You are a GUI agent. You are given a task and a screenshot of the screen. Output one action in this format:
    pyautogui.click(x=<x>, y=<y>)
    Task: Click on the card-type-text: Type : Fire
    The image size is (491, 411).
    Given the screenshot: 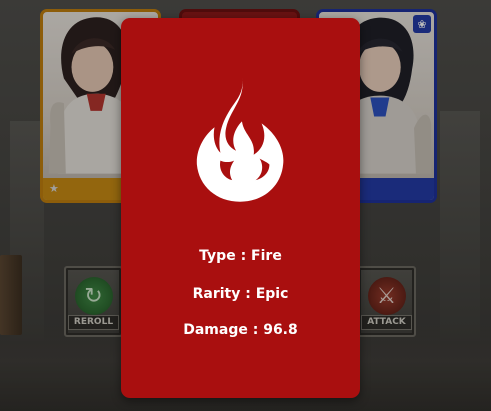 What is the action you would take?
    pyautogui.click(x=240, y=256)
    